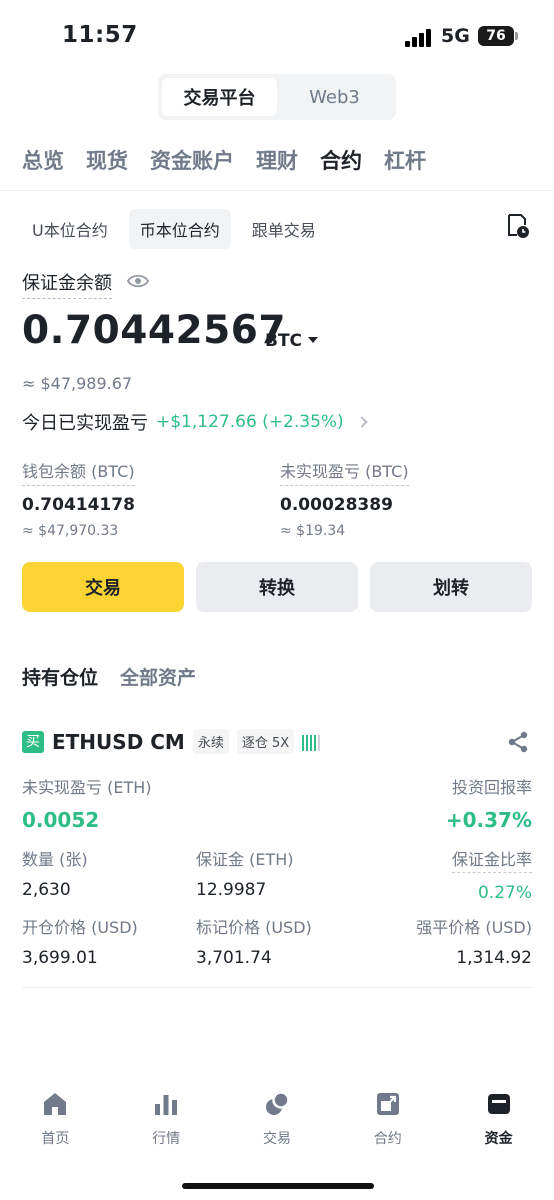 This screenshot has height=1200, width=554. I want to click on network-type: 5G, so click(455, 36).